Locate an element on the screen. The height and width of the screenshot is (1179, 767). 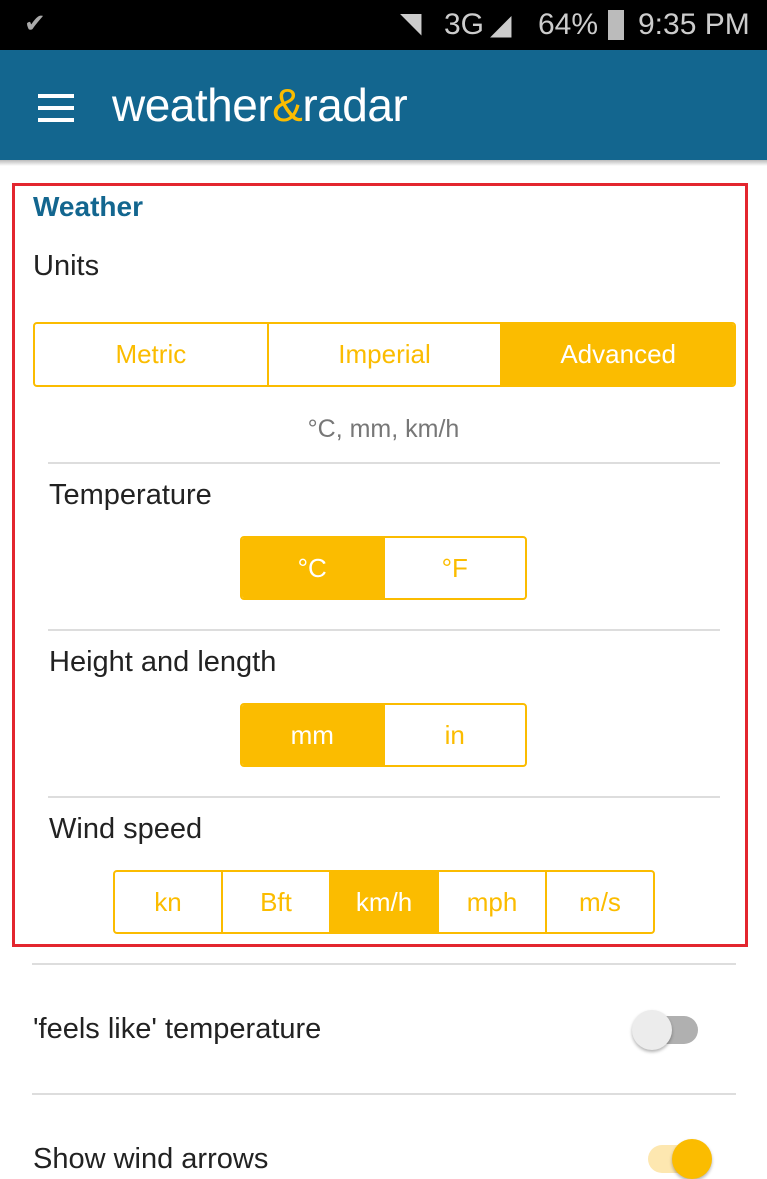
network-type: 3G is located at coordinates (464, 24).